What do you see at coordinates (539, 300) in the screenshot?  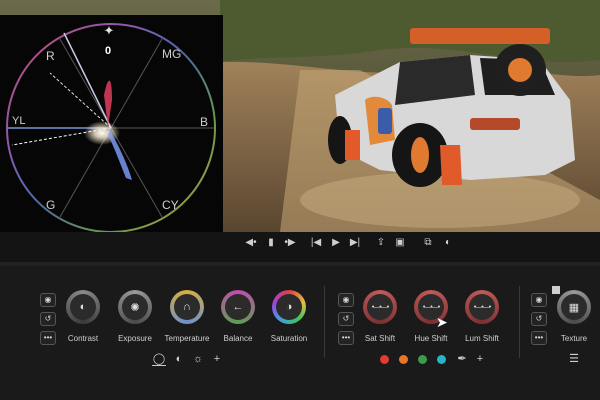 I see `texture-visibility-toggle-icon: ◉` at bounding box center [539, 300].